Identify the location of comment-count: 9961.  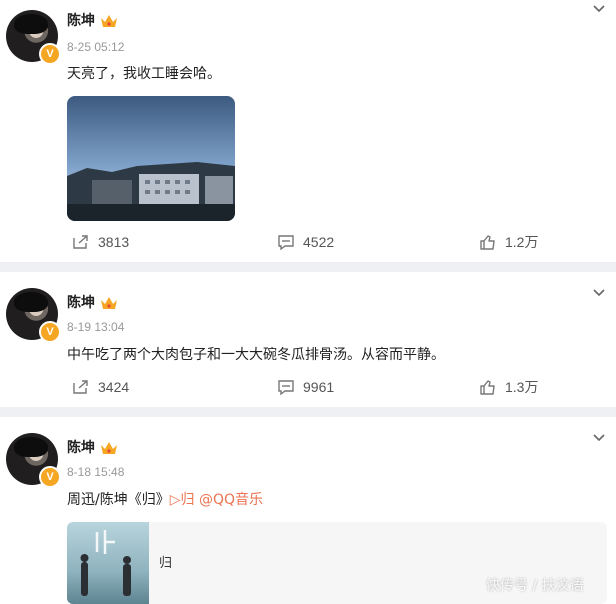
(319, 387).